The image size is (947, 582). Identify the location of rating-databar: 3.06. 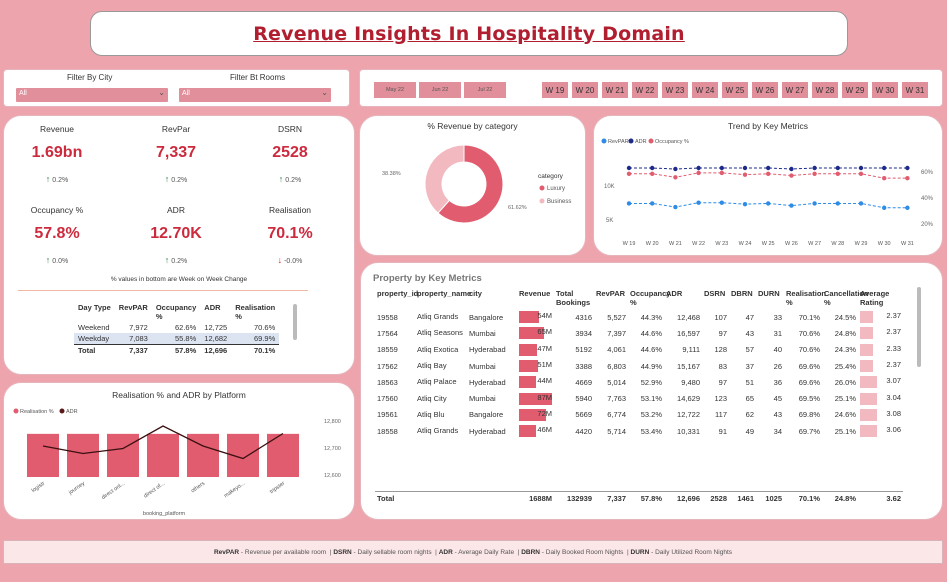
(880, 431).